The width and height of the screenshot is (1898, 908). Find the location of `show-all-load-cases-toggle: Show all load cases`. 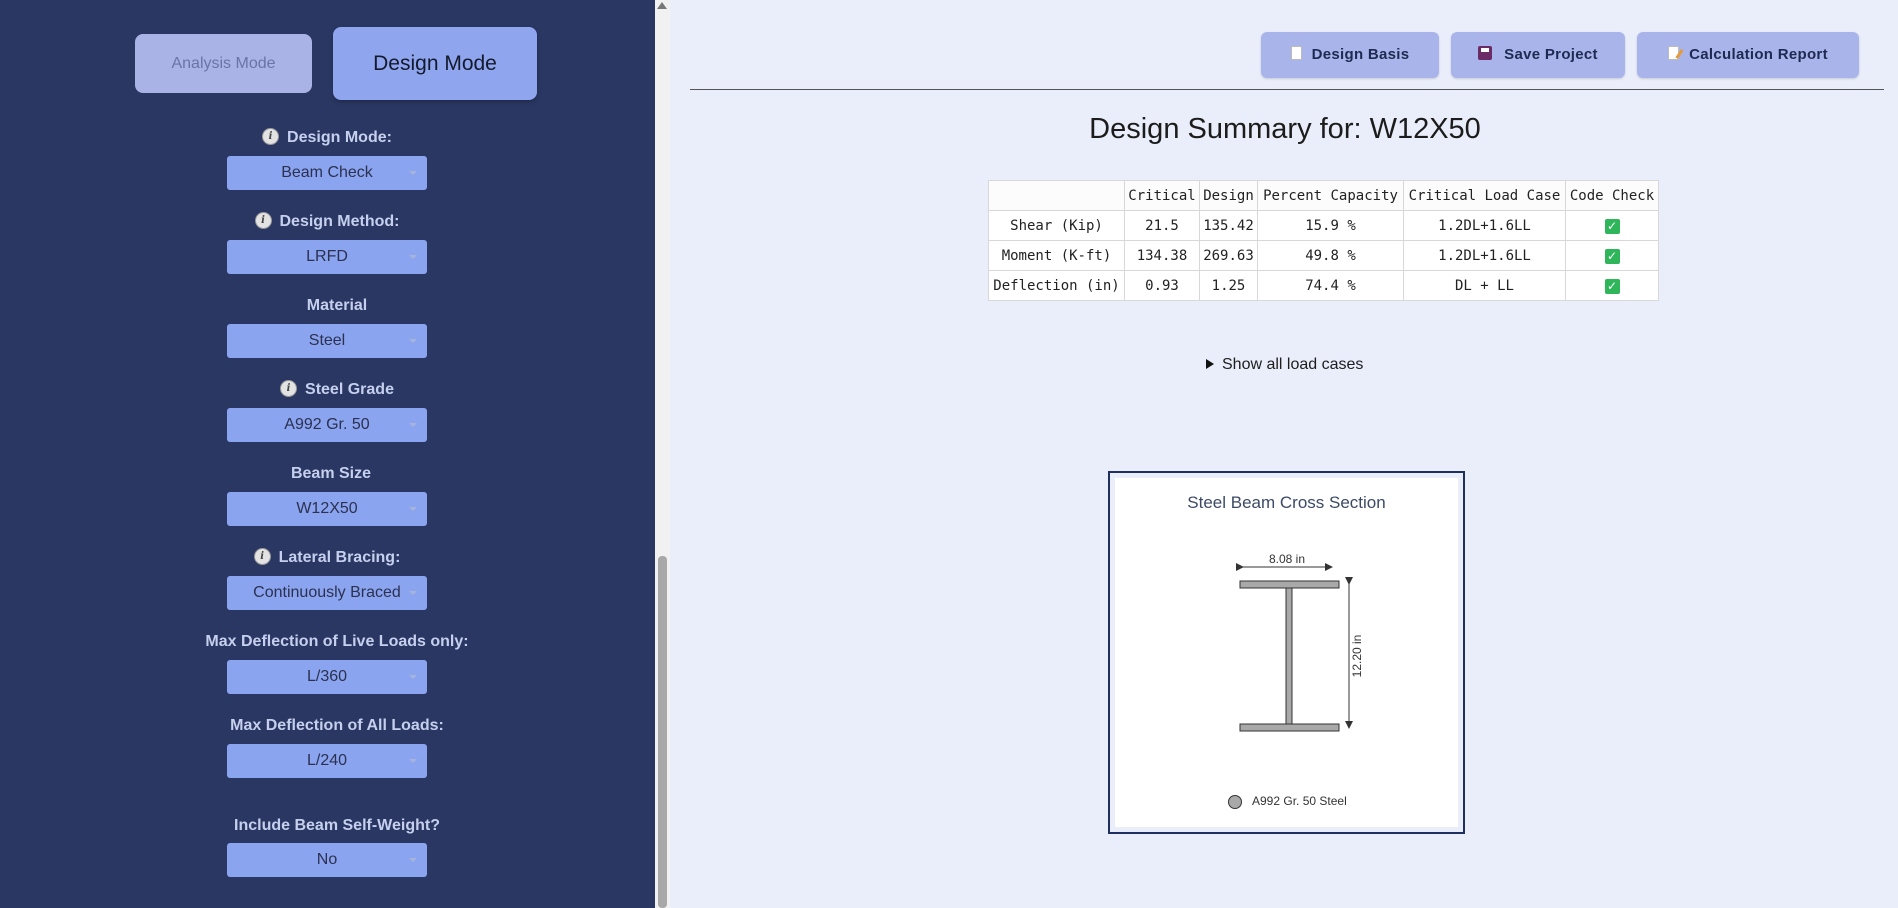

show-all-load-cases-toggle: Show all load cases is located at coordinates (1284, 365).